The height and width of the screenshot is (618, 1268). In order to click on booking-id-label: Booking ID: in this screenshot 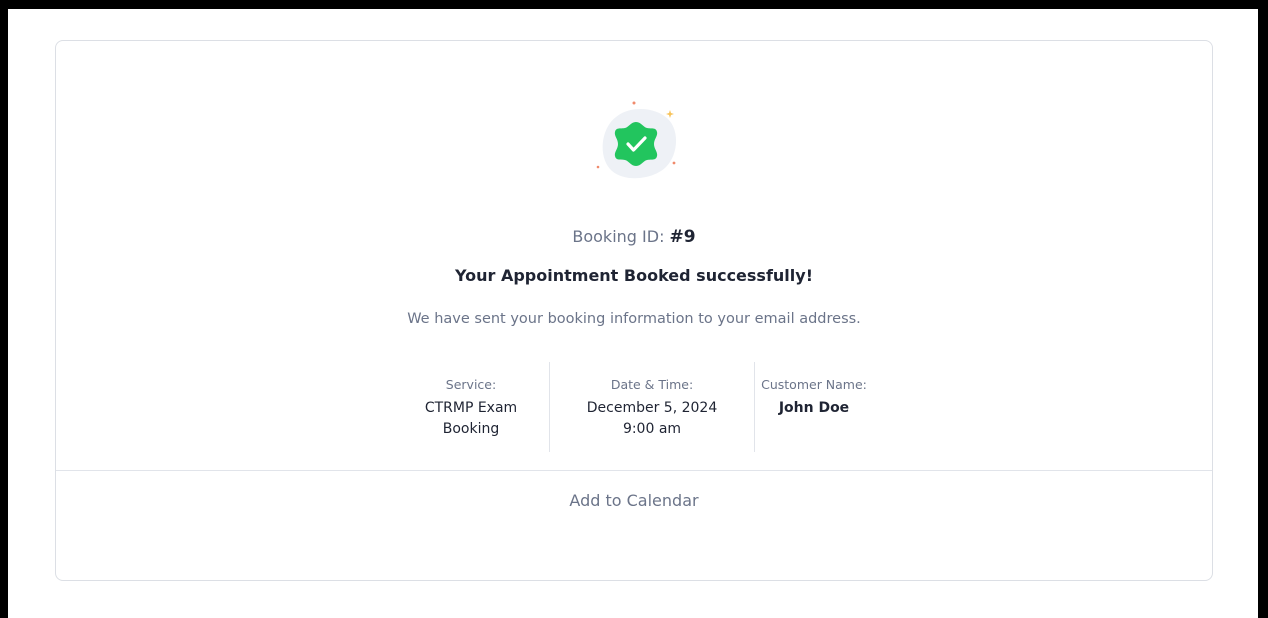, I will do `click(618, 236)`.